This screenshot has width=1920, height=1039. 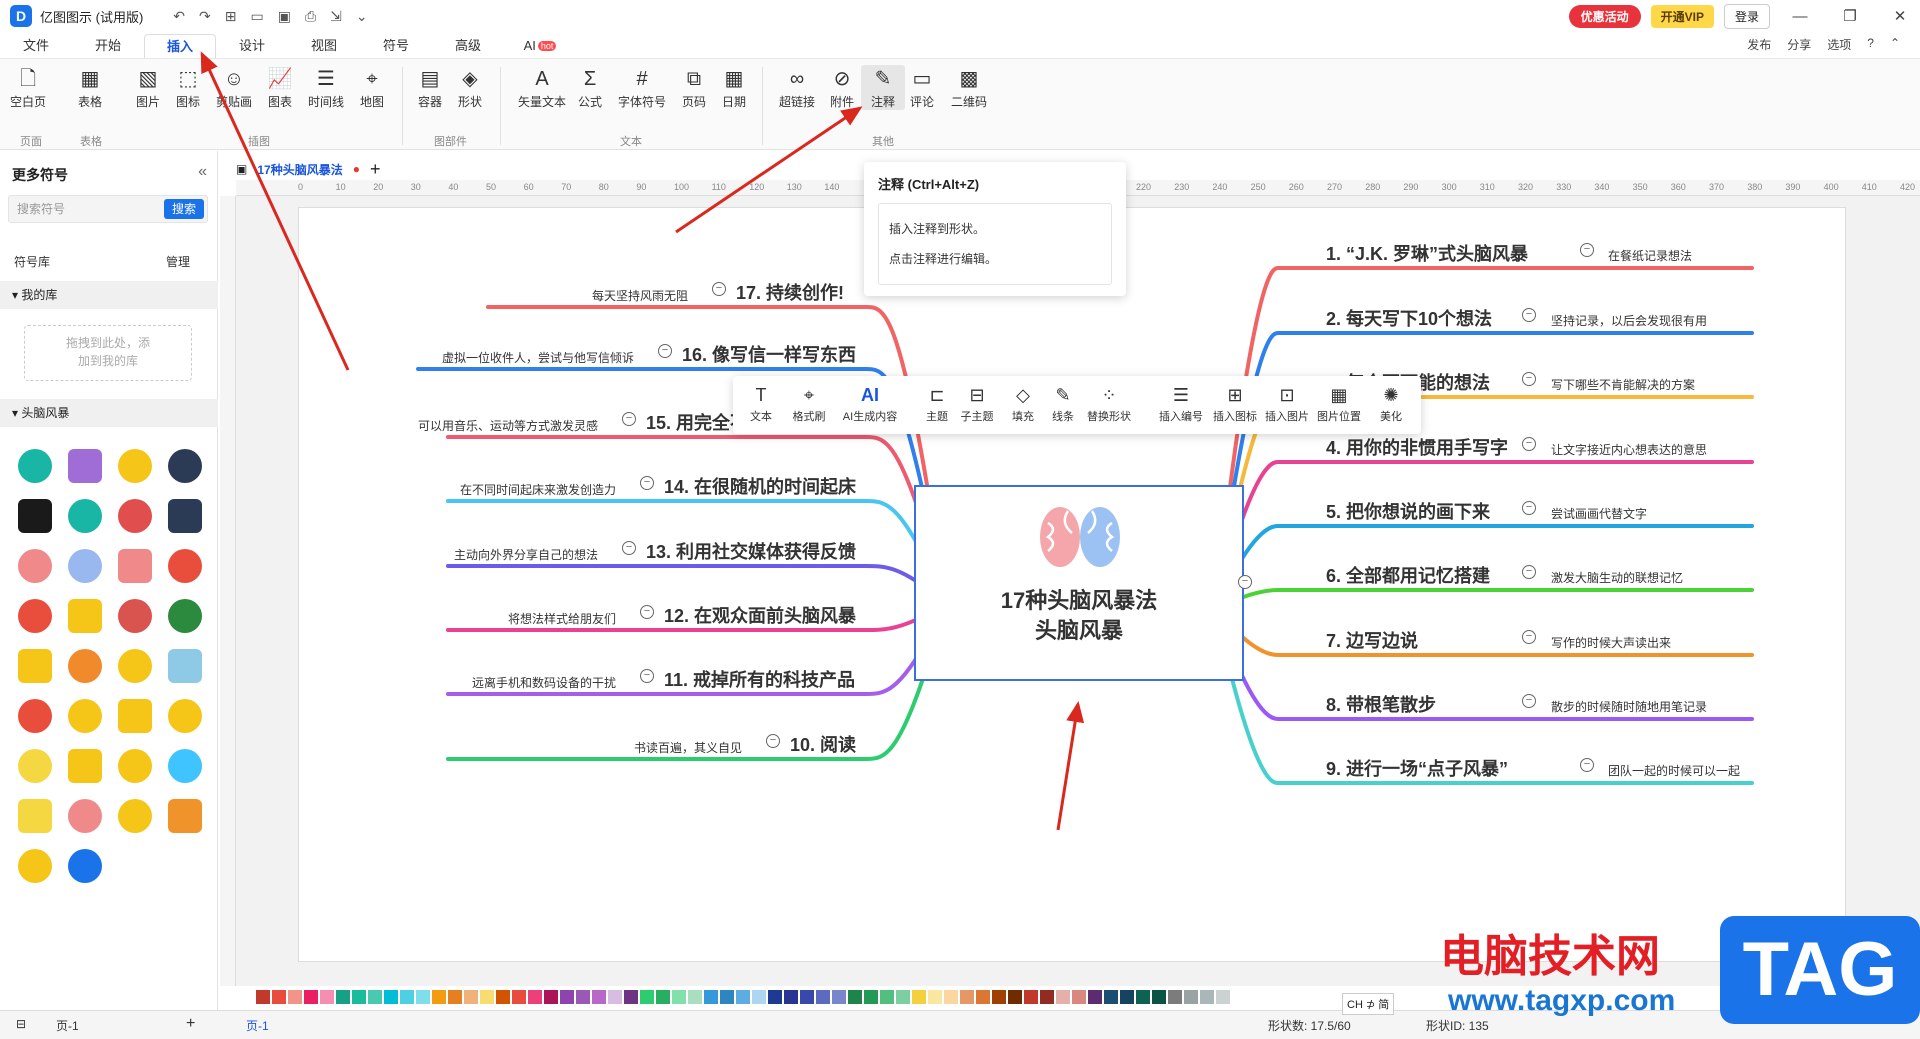 What do you see at coordinates (234, 87) in the screenshot?
I see `clipart-button: ☺ 剪贴画` at bounding box center [234, 87].